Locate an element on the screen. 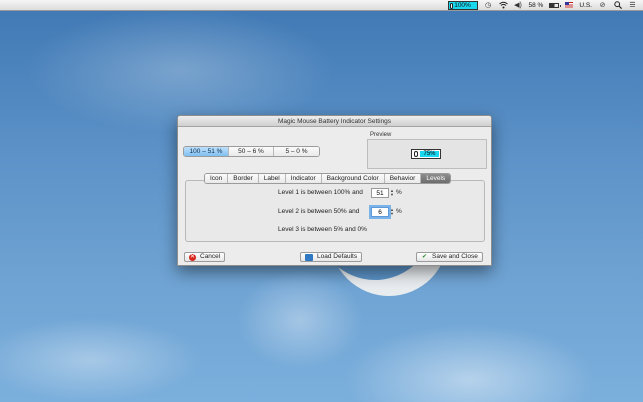 The image size is (643, 402). level-2-input is located at coordinates (380, 212).